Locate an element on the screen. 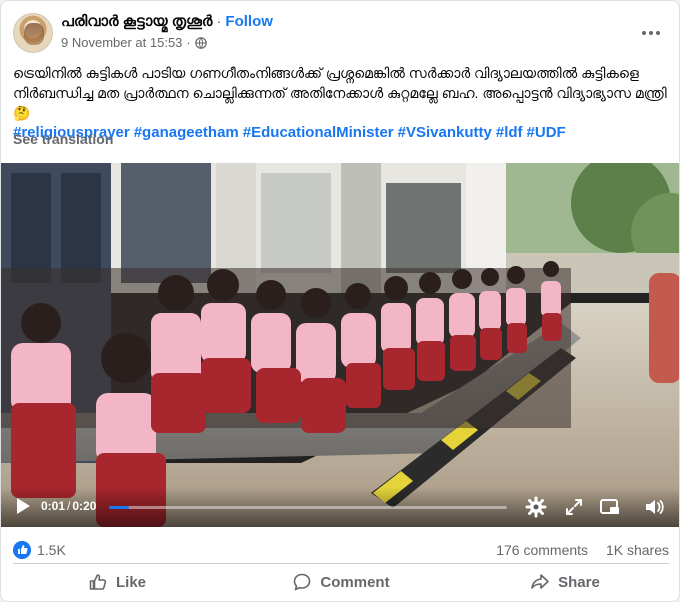  comment-button: Comment is located at coordinates (341, 582).